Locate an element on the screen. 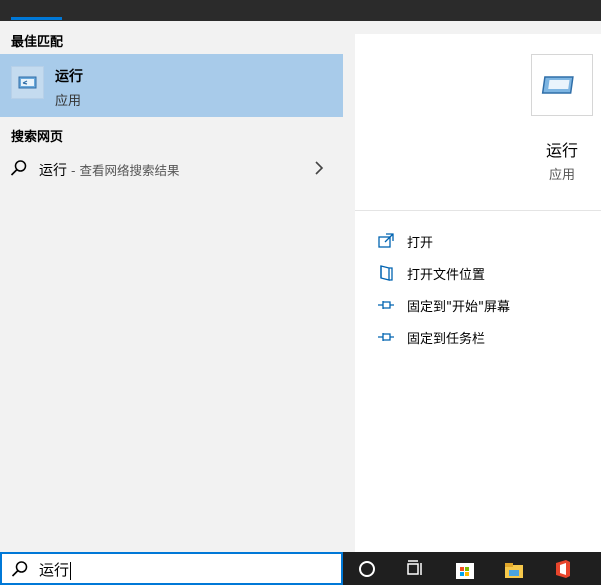  open-file-location-action: 打开文件位置 is located at coordinates (487, 273).